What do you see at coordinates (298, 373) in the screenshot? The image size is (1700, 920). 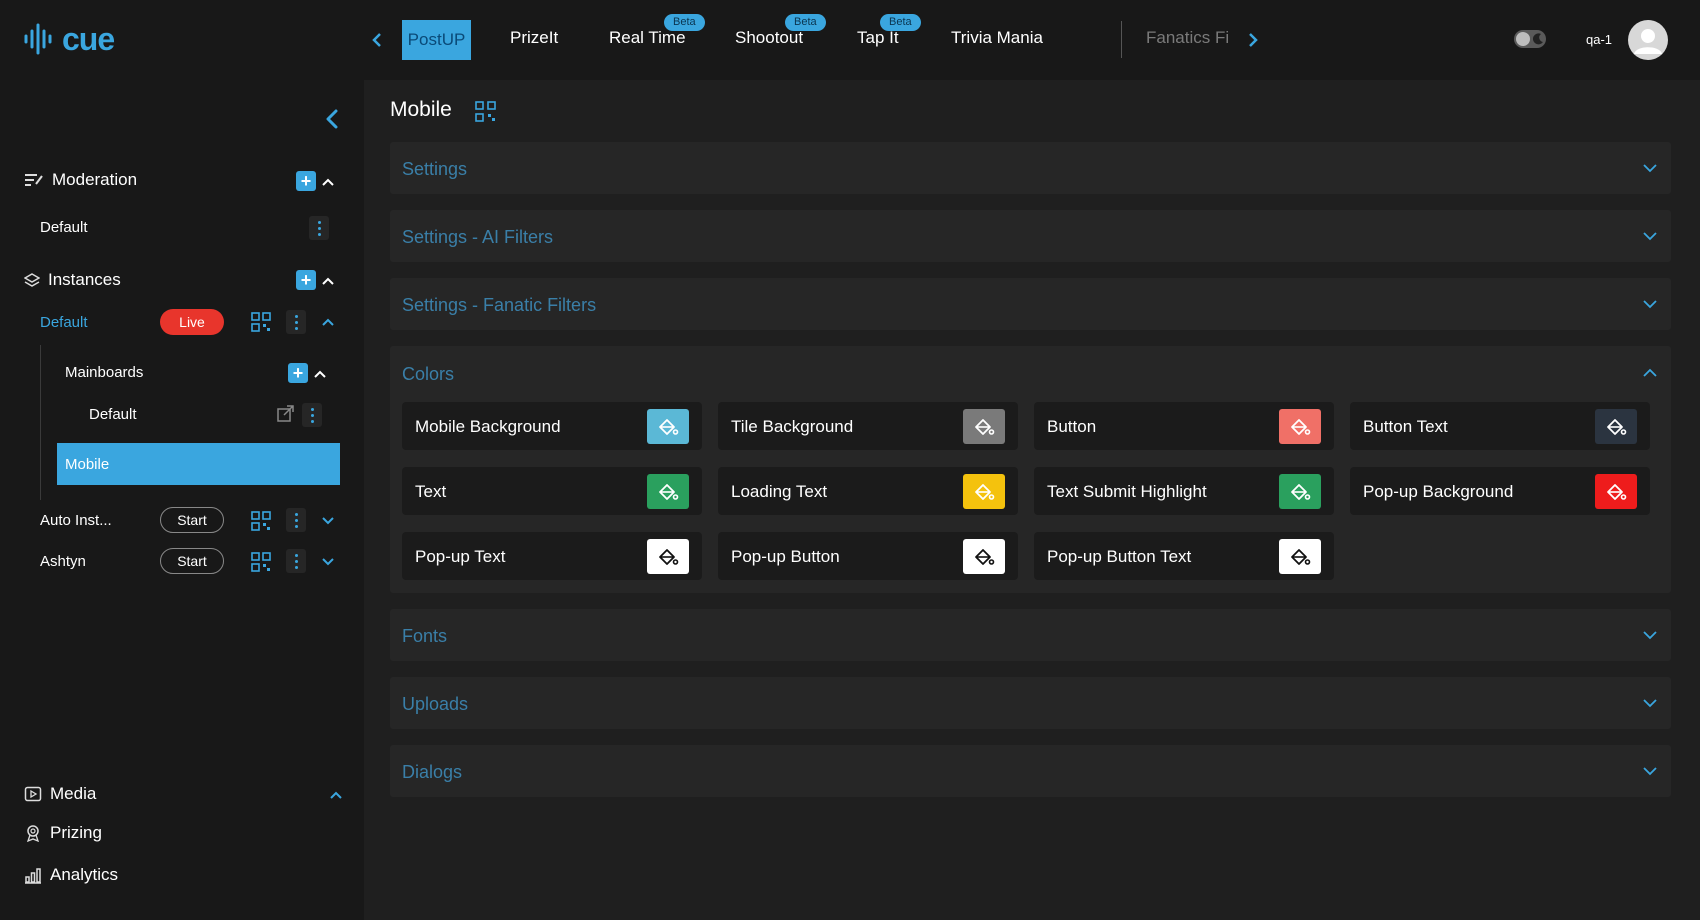 I see `add-mainboard-button: +` at bounding box center [298, 373].